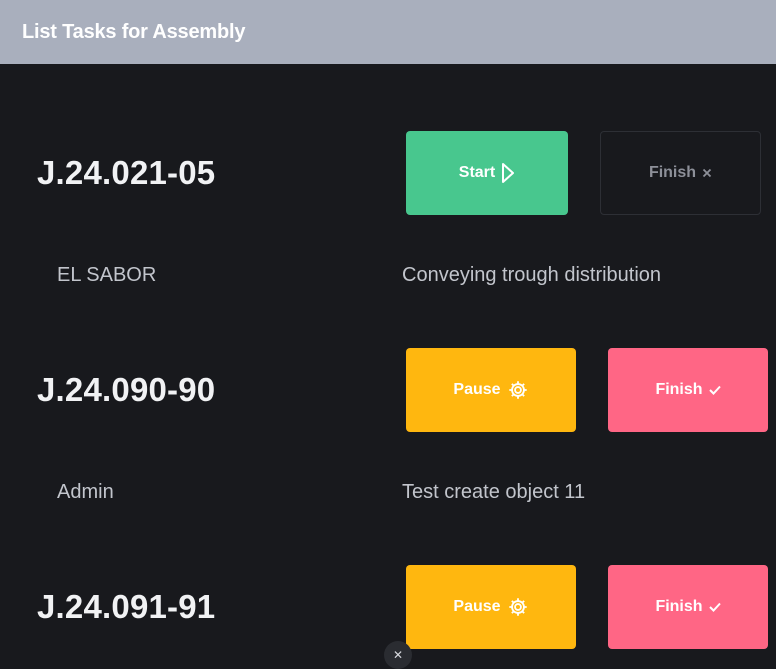 Image resolution: width=776 pixels, height=669 pixels. What do you see at coordinates (477, 172) in the screenshot?
I see `start-button-label: Start` at bounding box center [477, 172].